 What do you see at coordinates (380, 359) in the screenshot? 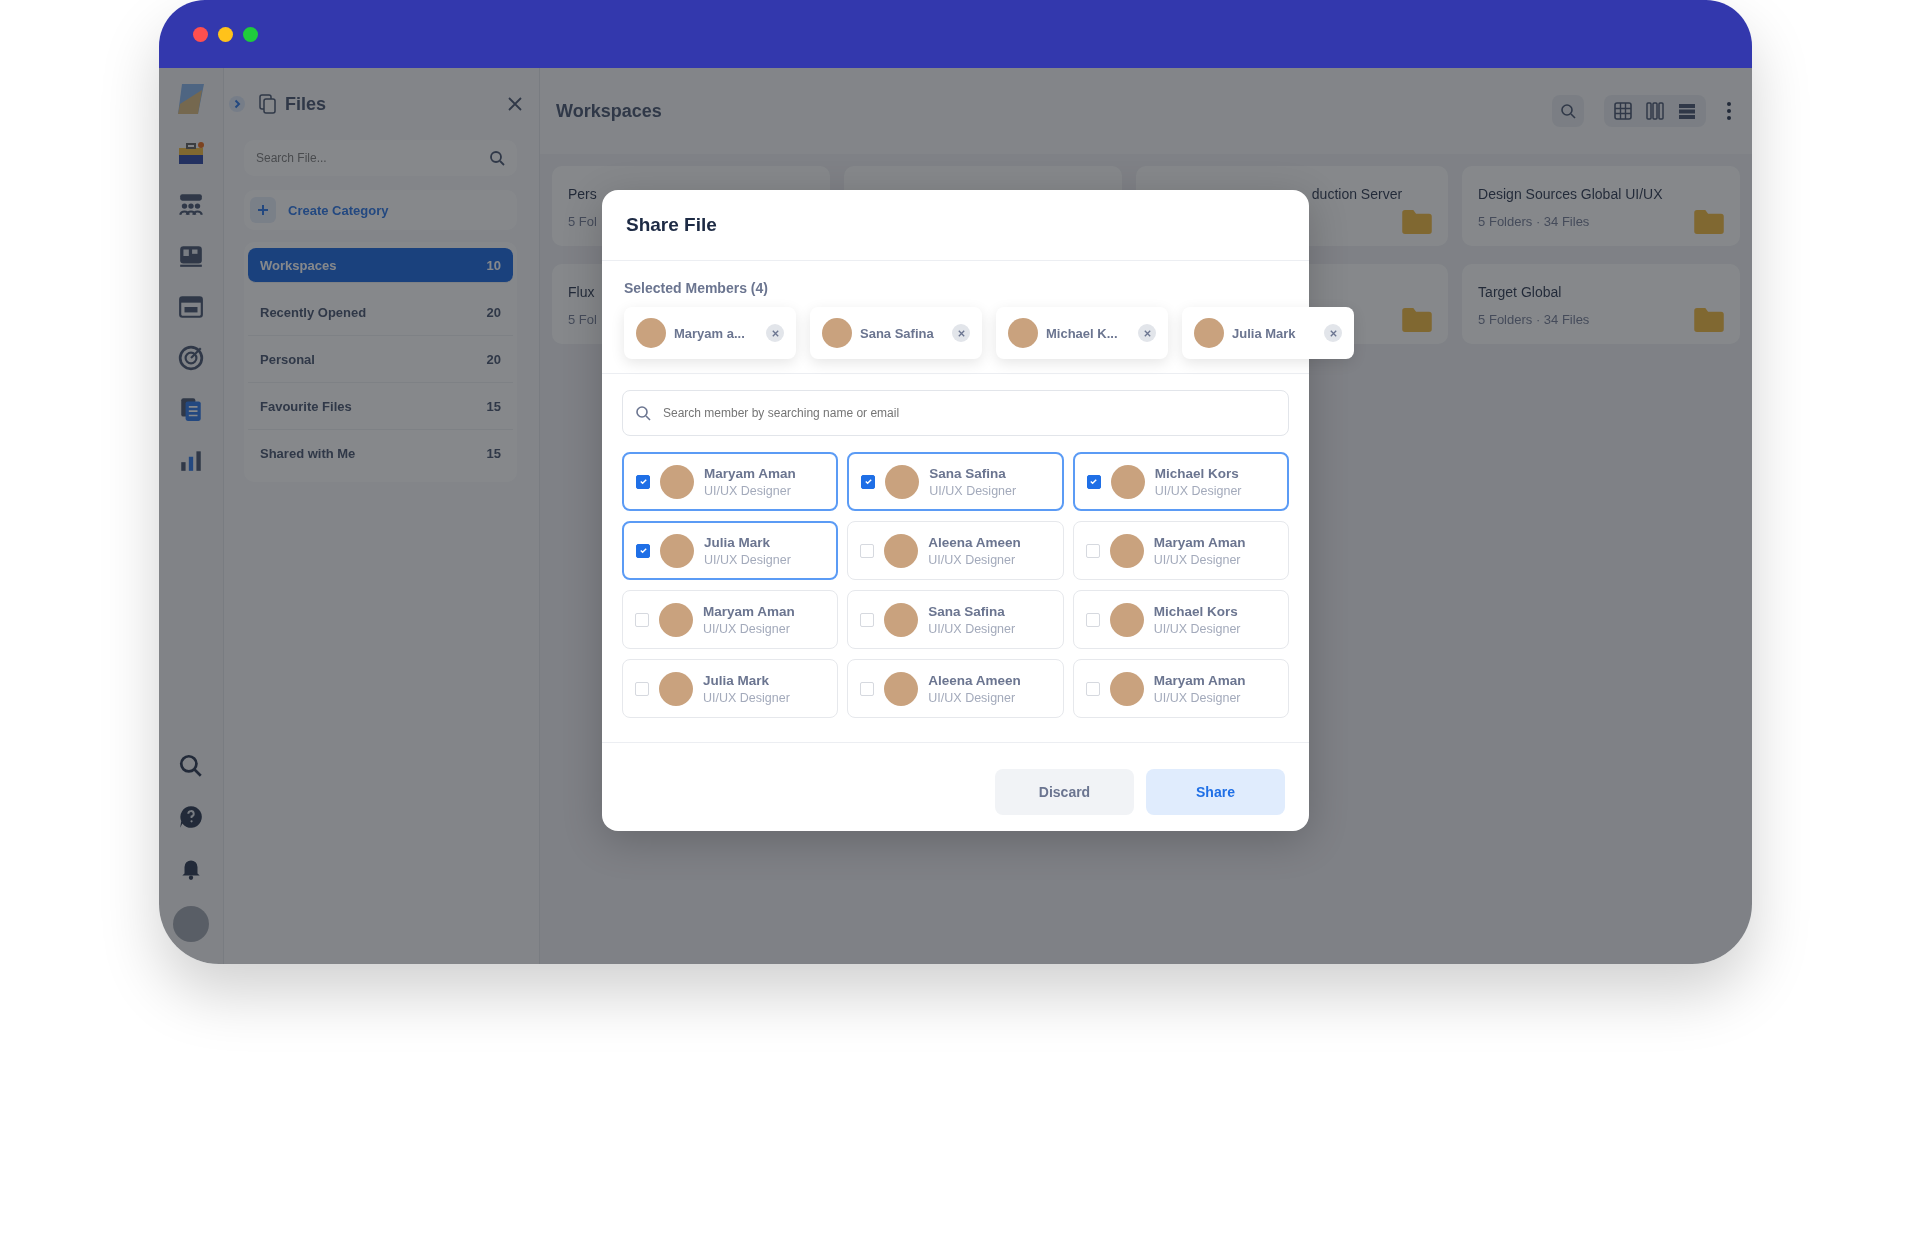
I see `category-item: Personal 20` at bounding box center [380, 359].